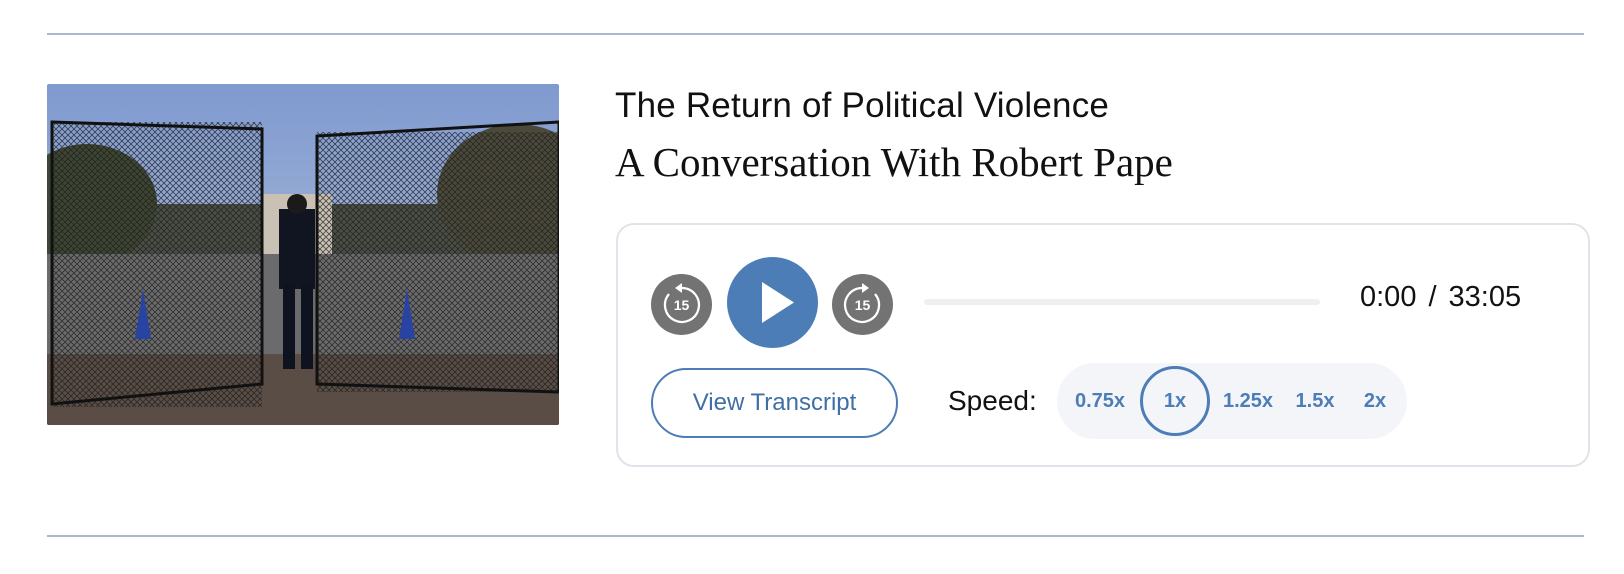  I want to click on skip-forward-seconds: 15, so click(863, 305).